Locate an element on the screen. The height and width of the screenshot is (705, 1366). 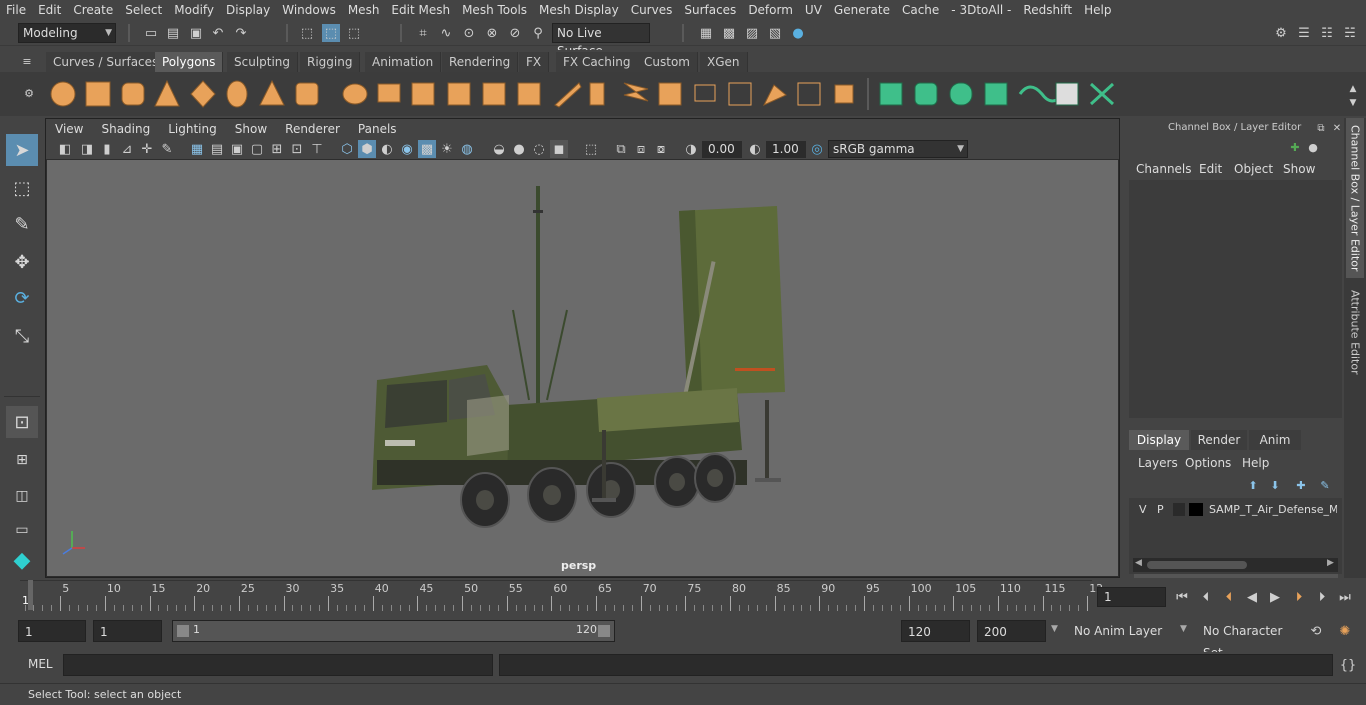
menu-redshift: Redshift is located at coordinates (1047, 10).